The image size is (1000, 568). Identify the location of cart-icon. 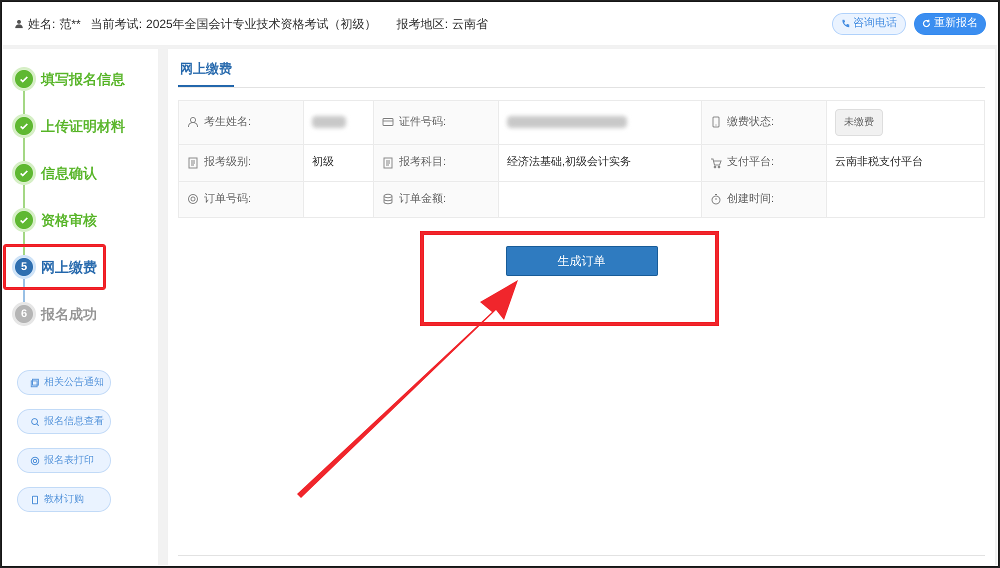
(716, 162).